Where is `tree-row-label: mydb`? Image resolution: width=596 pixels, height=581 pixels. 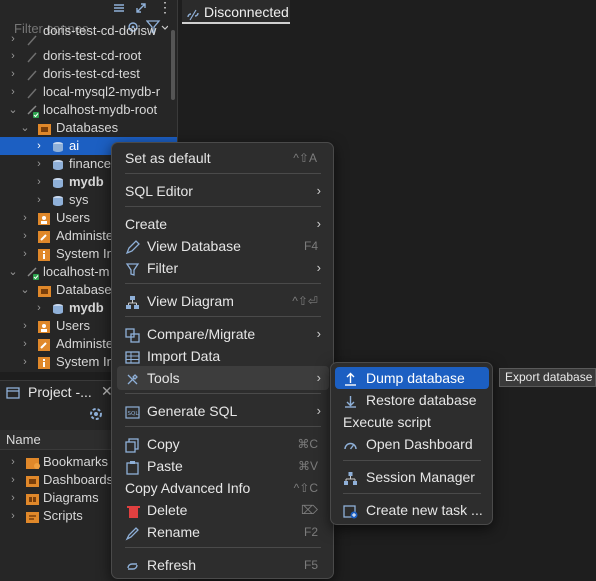 tree-row-label: mydb is located at coordinates (86, 181).